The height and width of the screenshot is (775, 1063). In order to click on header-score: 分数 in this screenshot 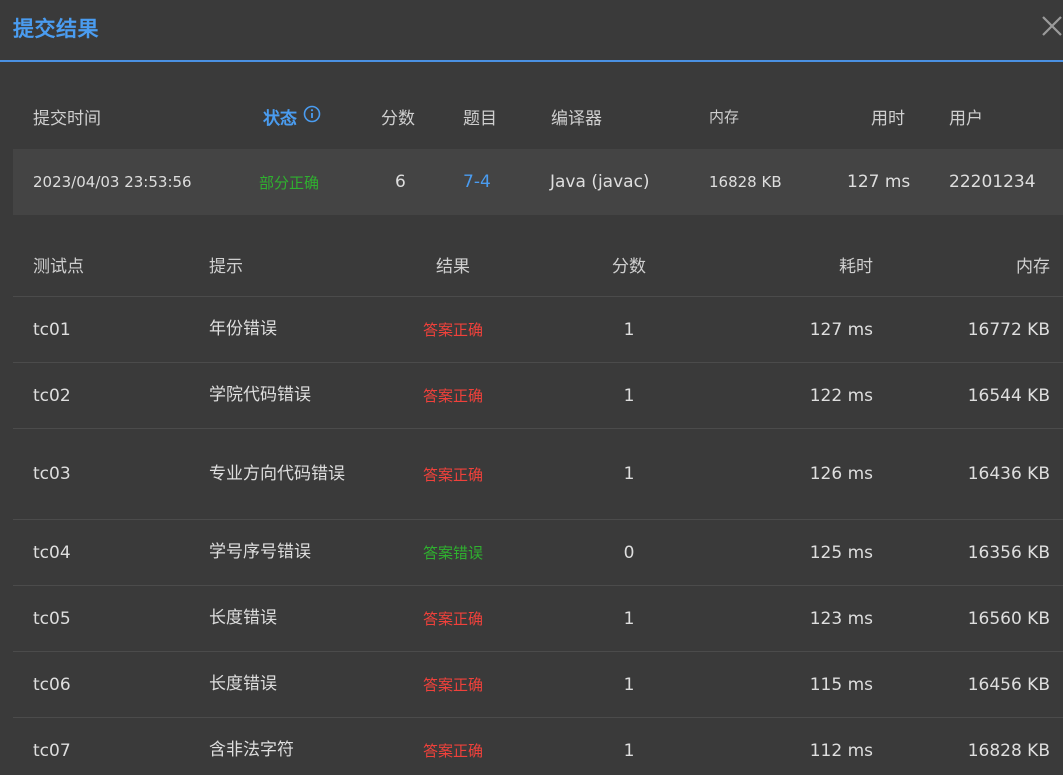, I will do `click(398, 118)`.